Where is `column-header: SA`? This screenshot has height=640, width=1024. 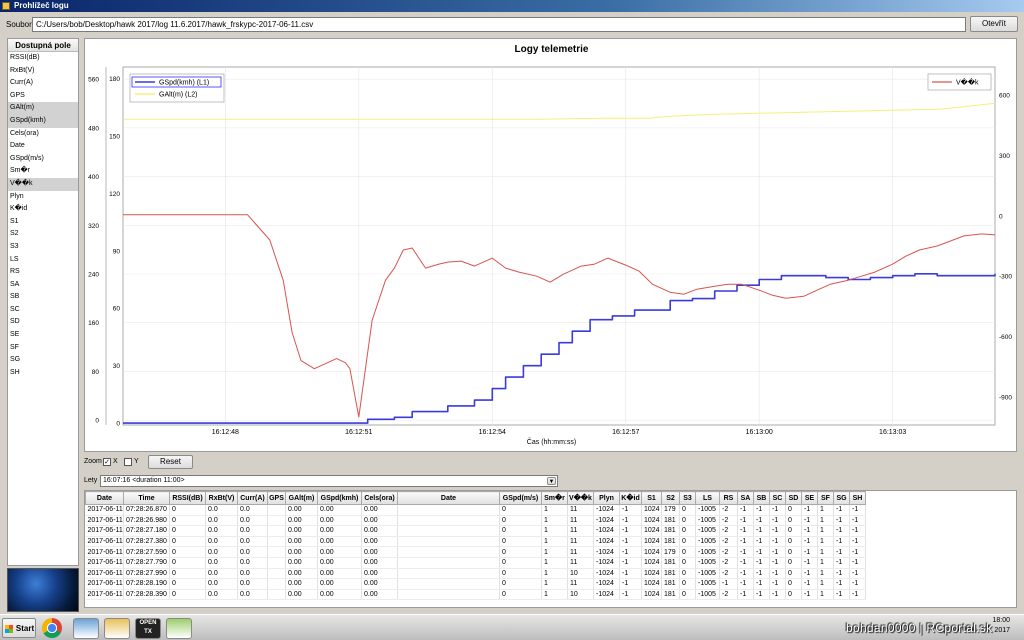
column-header: SA is located at coordinates (745, 498).